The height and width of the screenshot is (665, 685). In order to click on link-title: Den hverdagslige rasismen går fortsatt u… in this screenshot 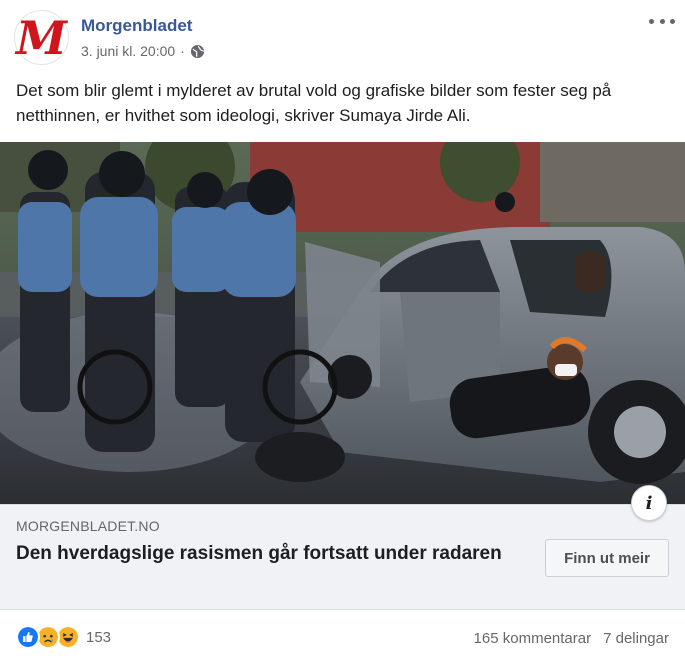, I will do `click(266, 553)`.